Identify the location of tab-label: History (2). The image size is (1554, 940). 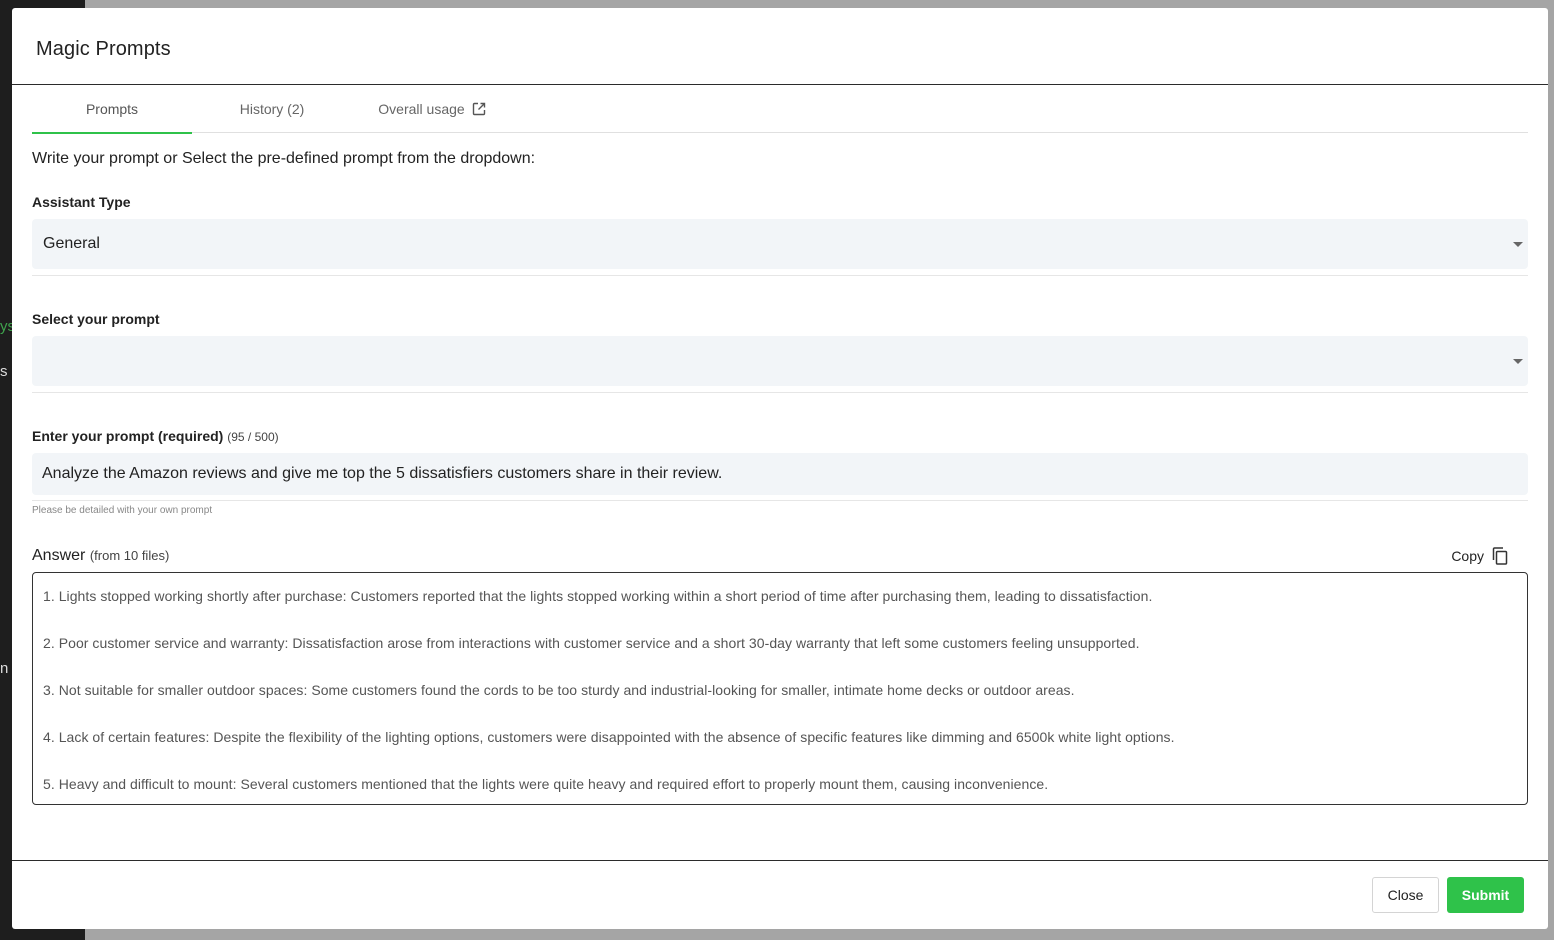
(272, 109).